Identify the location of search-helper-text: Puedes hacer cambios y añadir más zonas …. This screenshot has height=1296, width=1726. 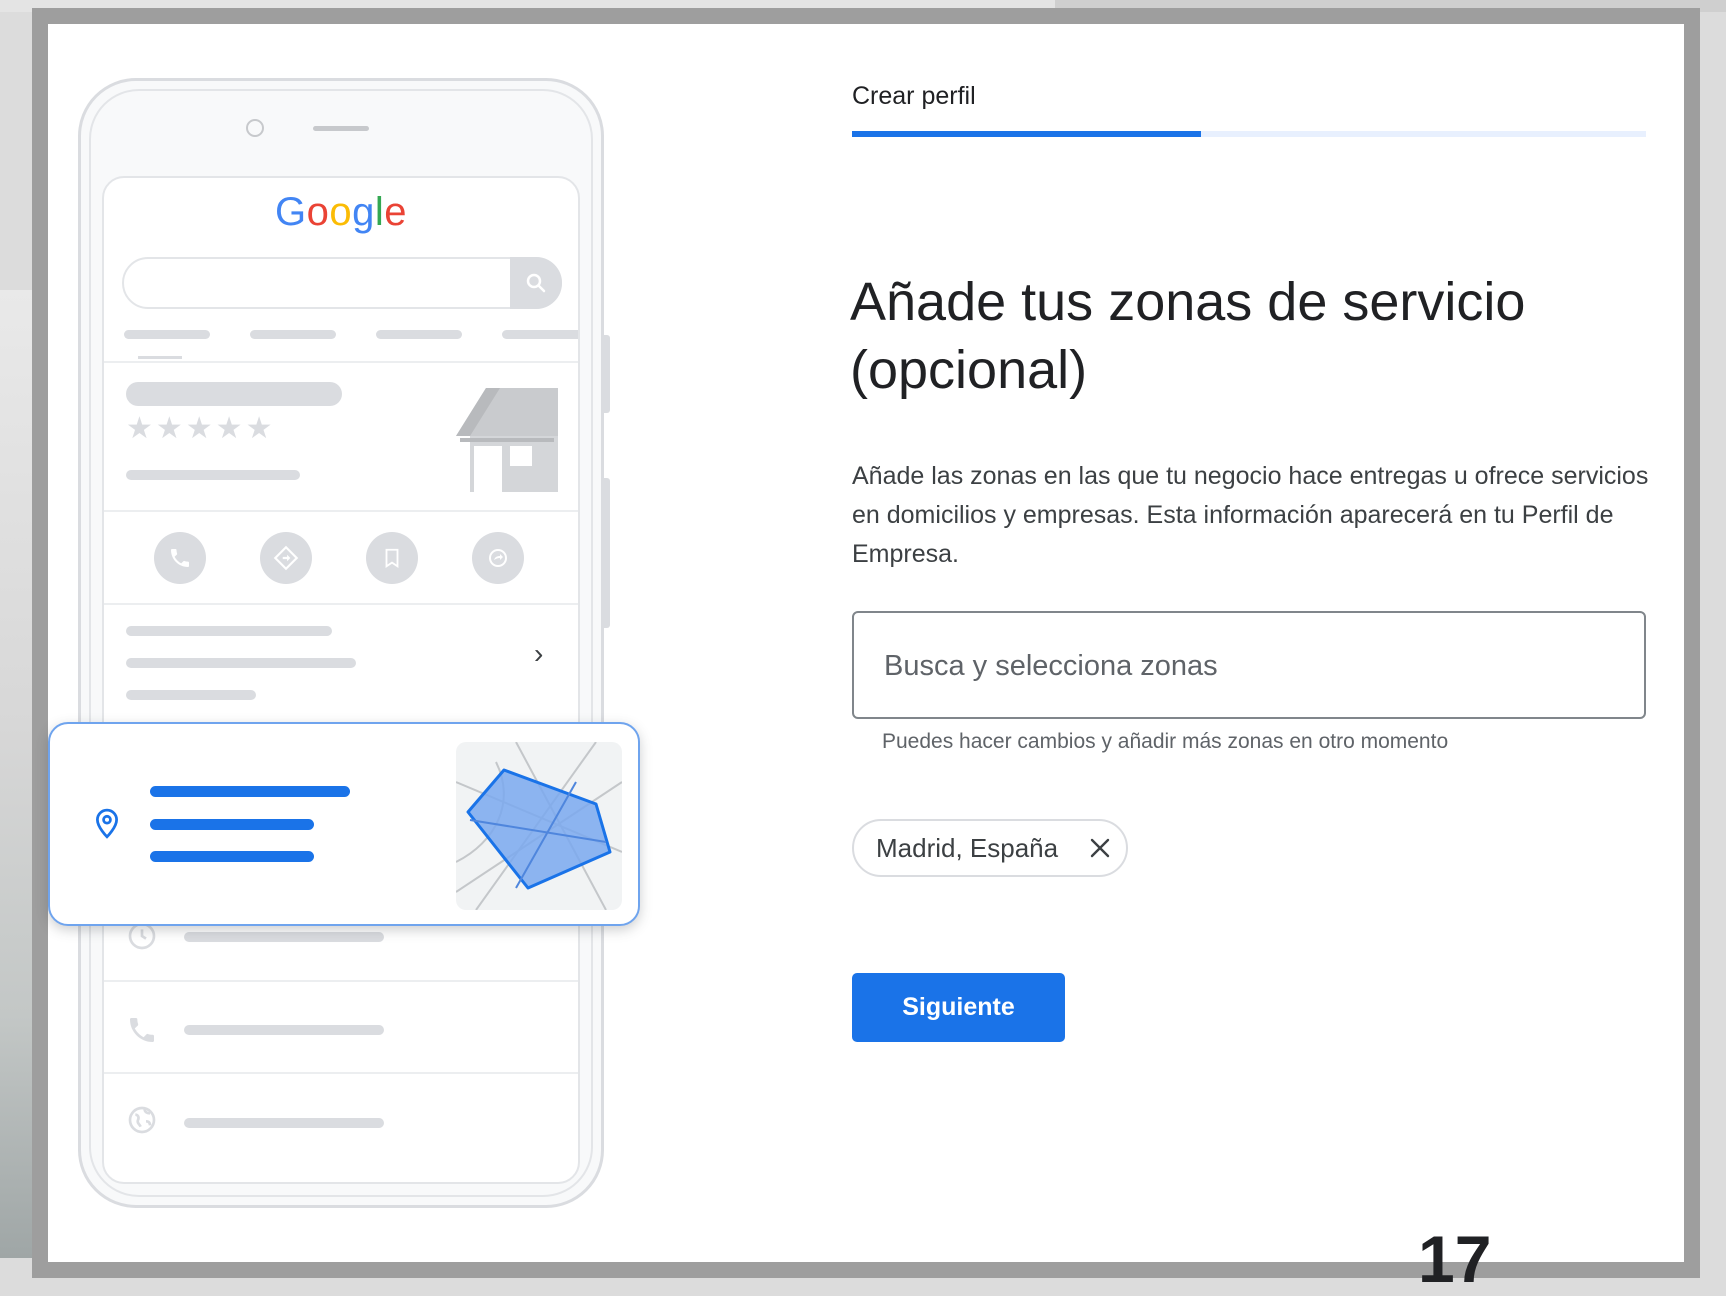
(1165, 741).